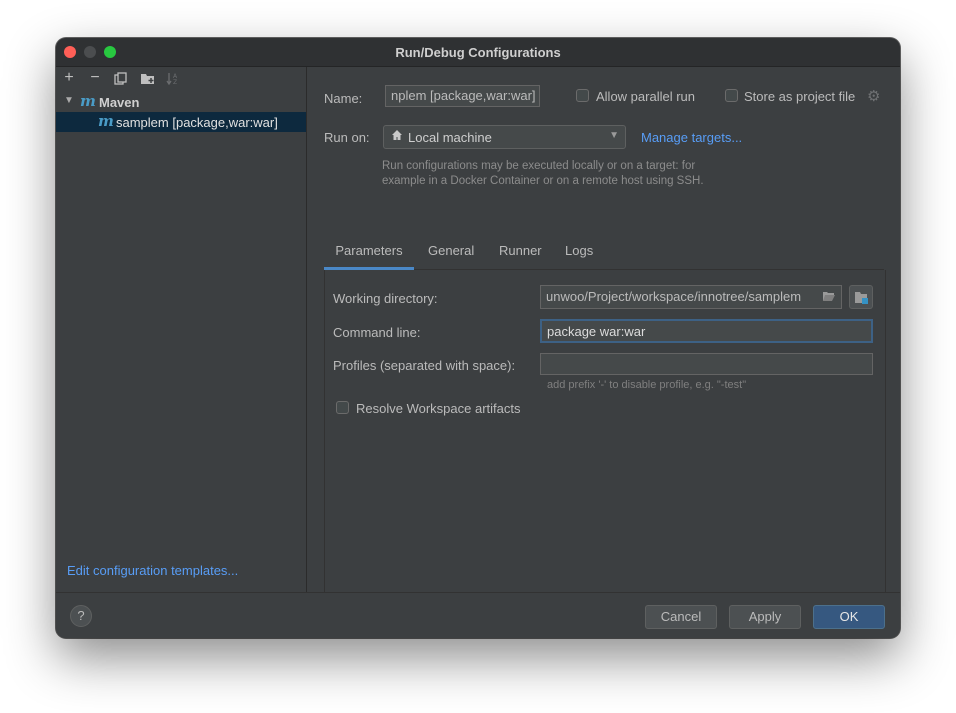  I want to click on folder-icon, so click(861, 298).